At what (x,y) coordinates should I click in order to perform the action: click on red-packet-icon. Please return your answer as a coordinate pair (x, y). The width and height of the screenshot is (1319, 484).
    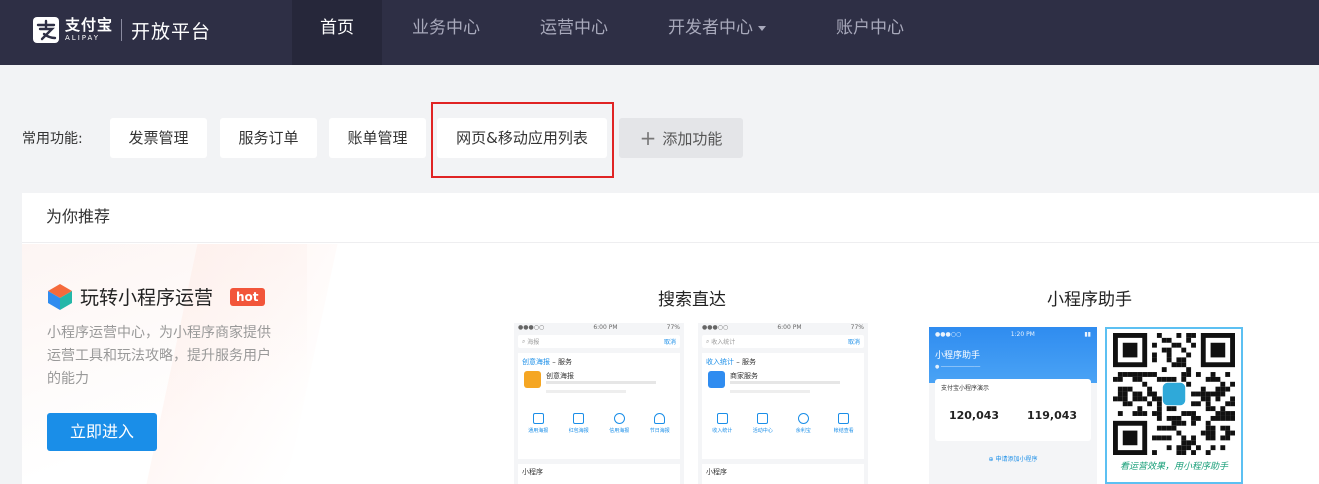
    Looking at the image, I should click on (579, 418).